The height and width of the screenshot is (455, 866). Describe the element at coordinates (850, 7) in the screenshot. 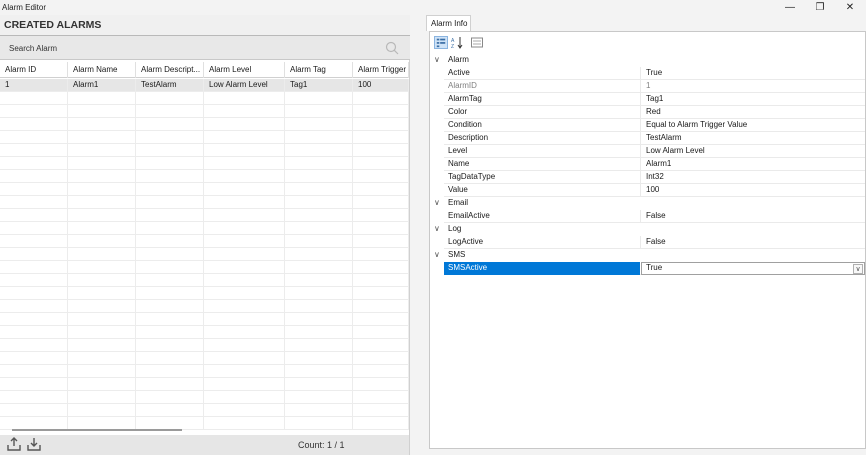

I see `close-button: ✕` at that location.